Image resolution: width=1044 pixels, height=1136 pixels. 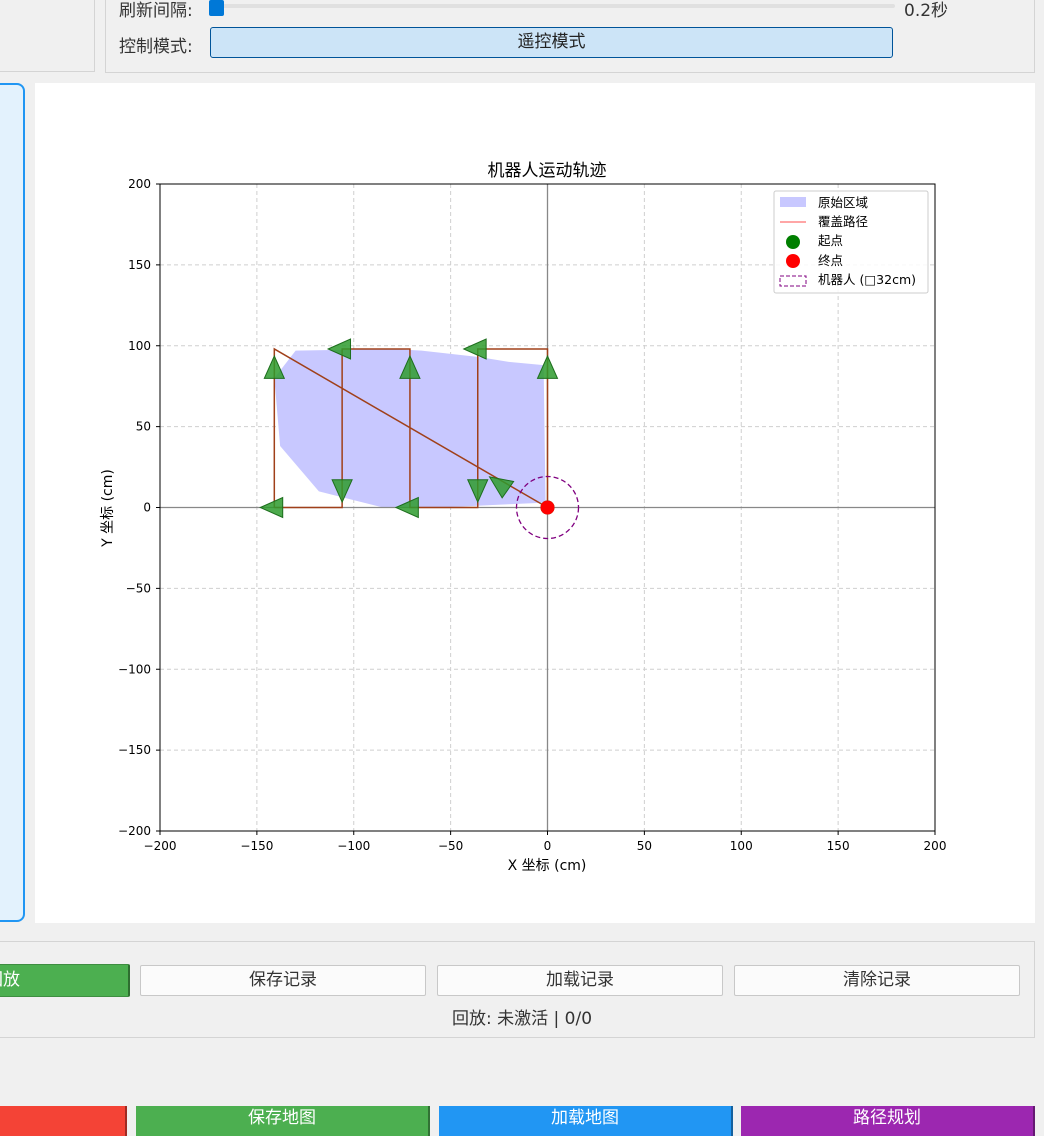 I want to click on y-tick-label: 150, so click(x=139, y=265).